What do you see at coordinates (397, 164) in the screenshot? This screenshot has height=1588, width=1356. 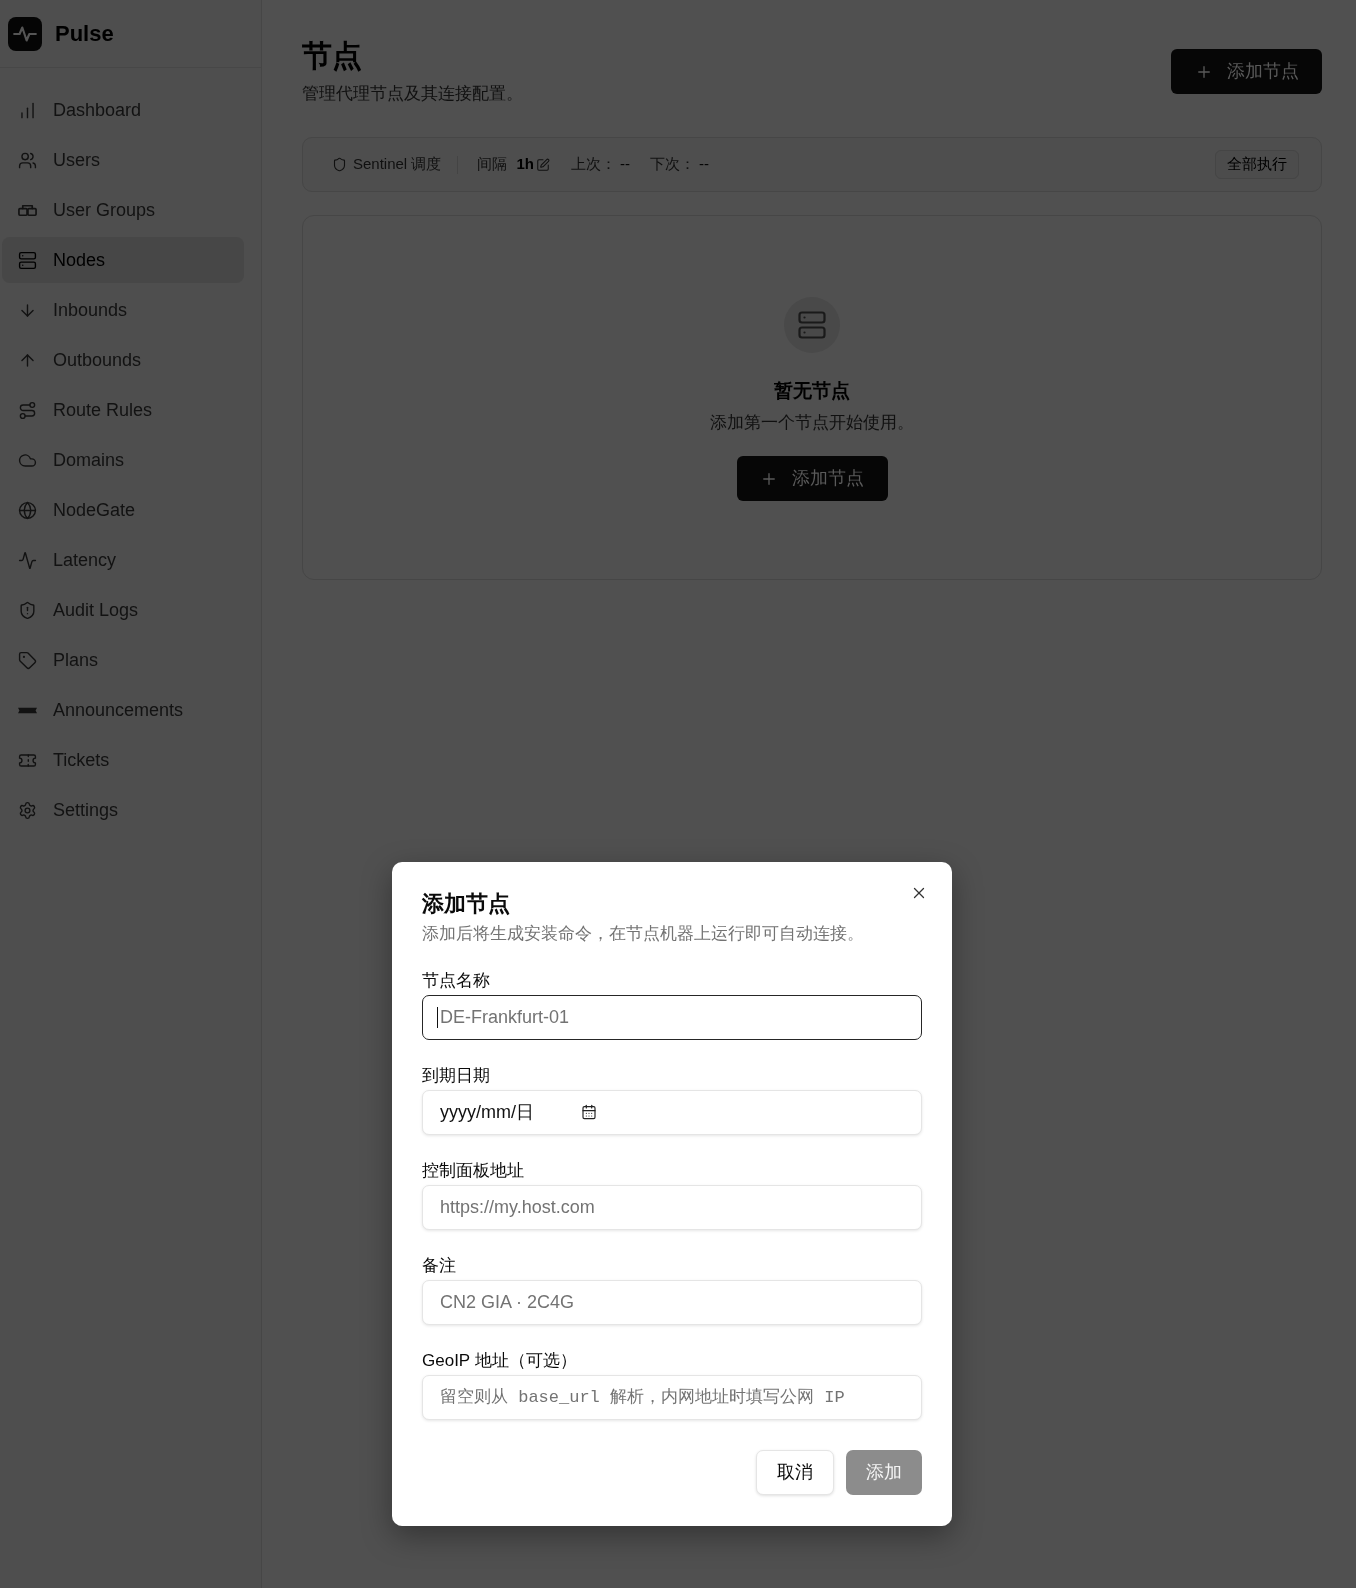 I see `scheduler-label: Sentinel 调度` at bounding box center [397, 164].